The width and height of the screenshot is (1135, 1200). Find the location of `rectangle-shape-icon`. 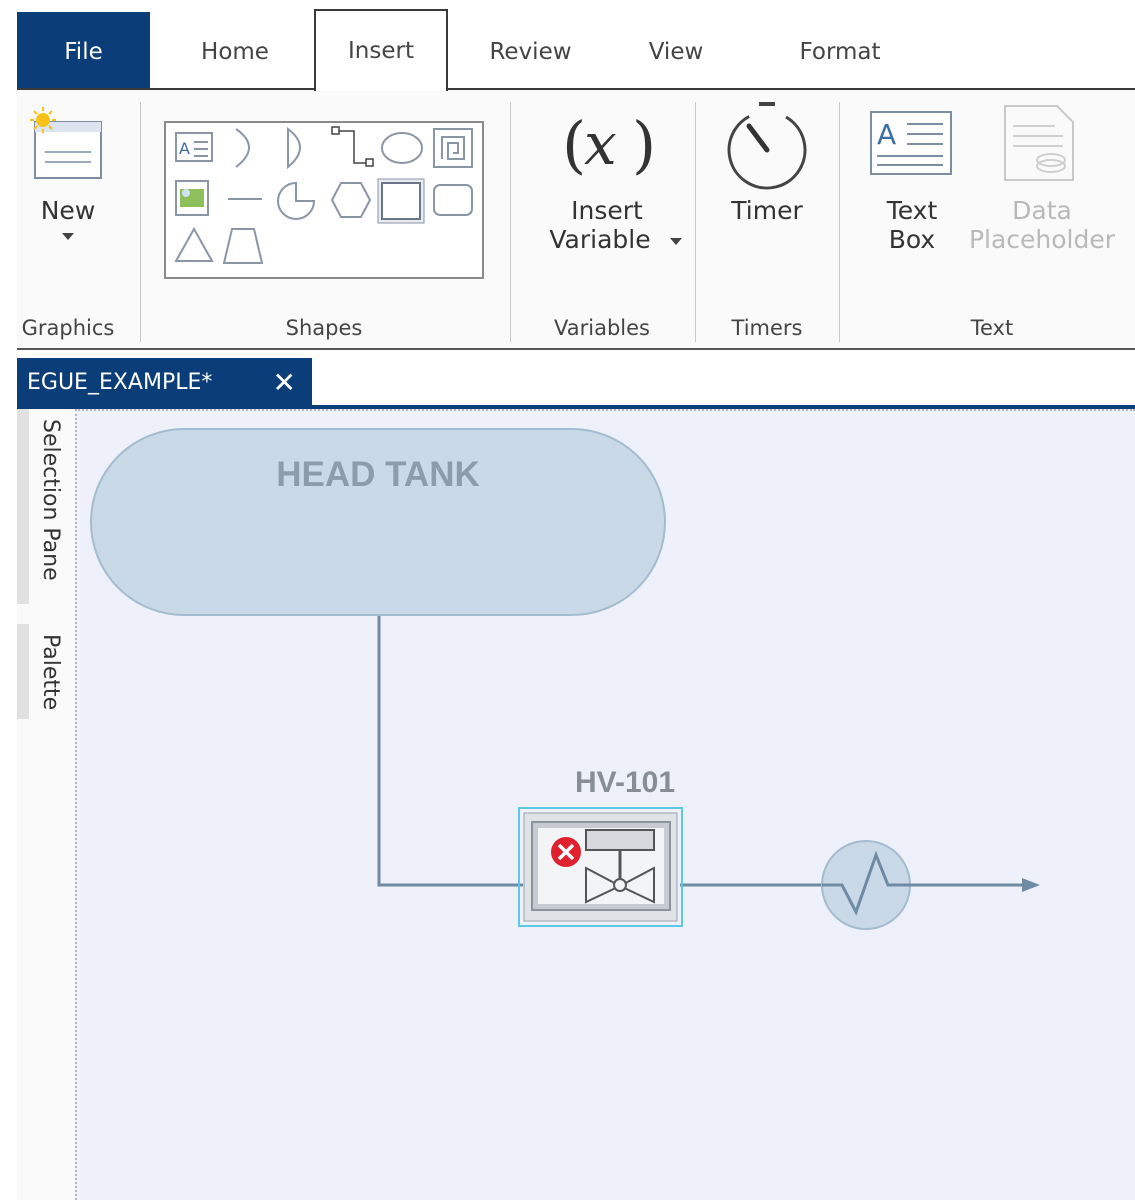

rectangle-shape-icon is located at coordinates (401, 201).